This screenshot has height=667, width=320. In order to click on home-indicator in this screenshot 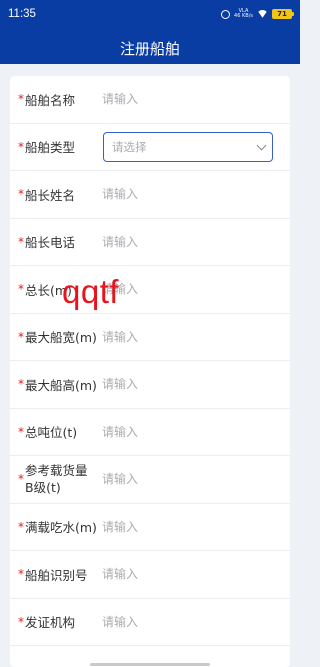, I will do `click(150, 664)`.